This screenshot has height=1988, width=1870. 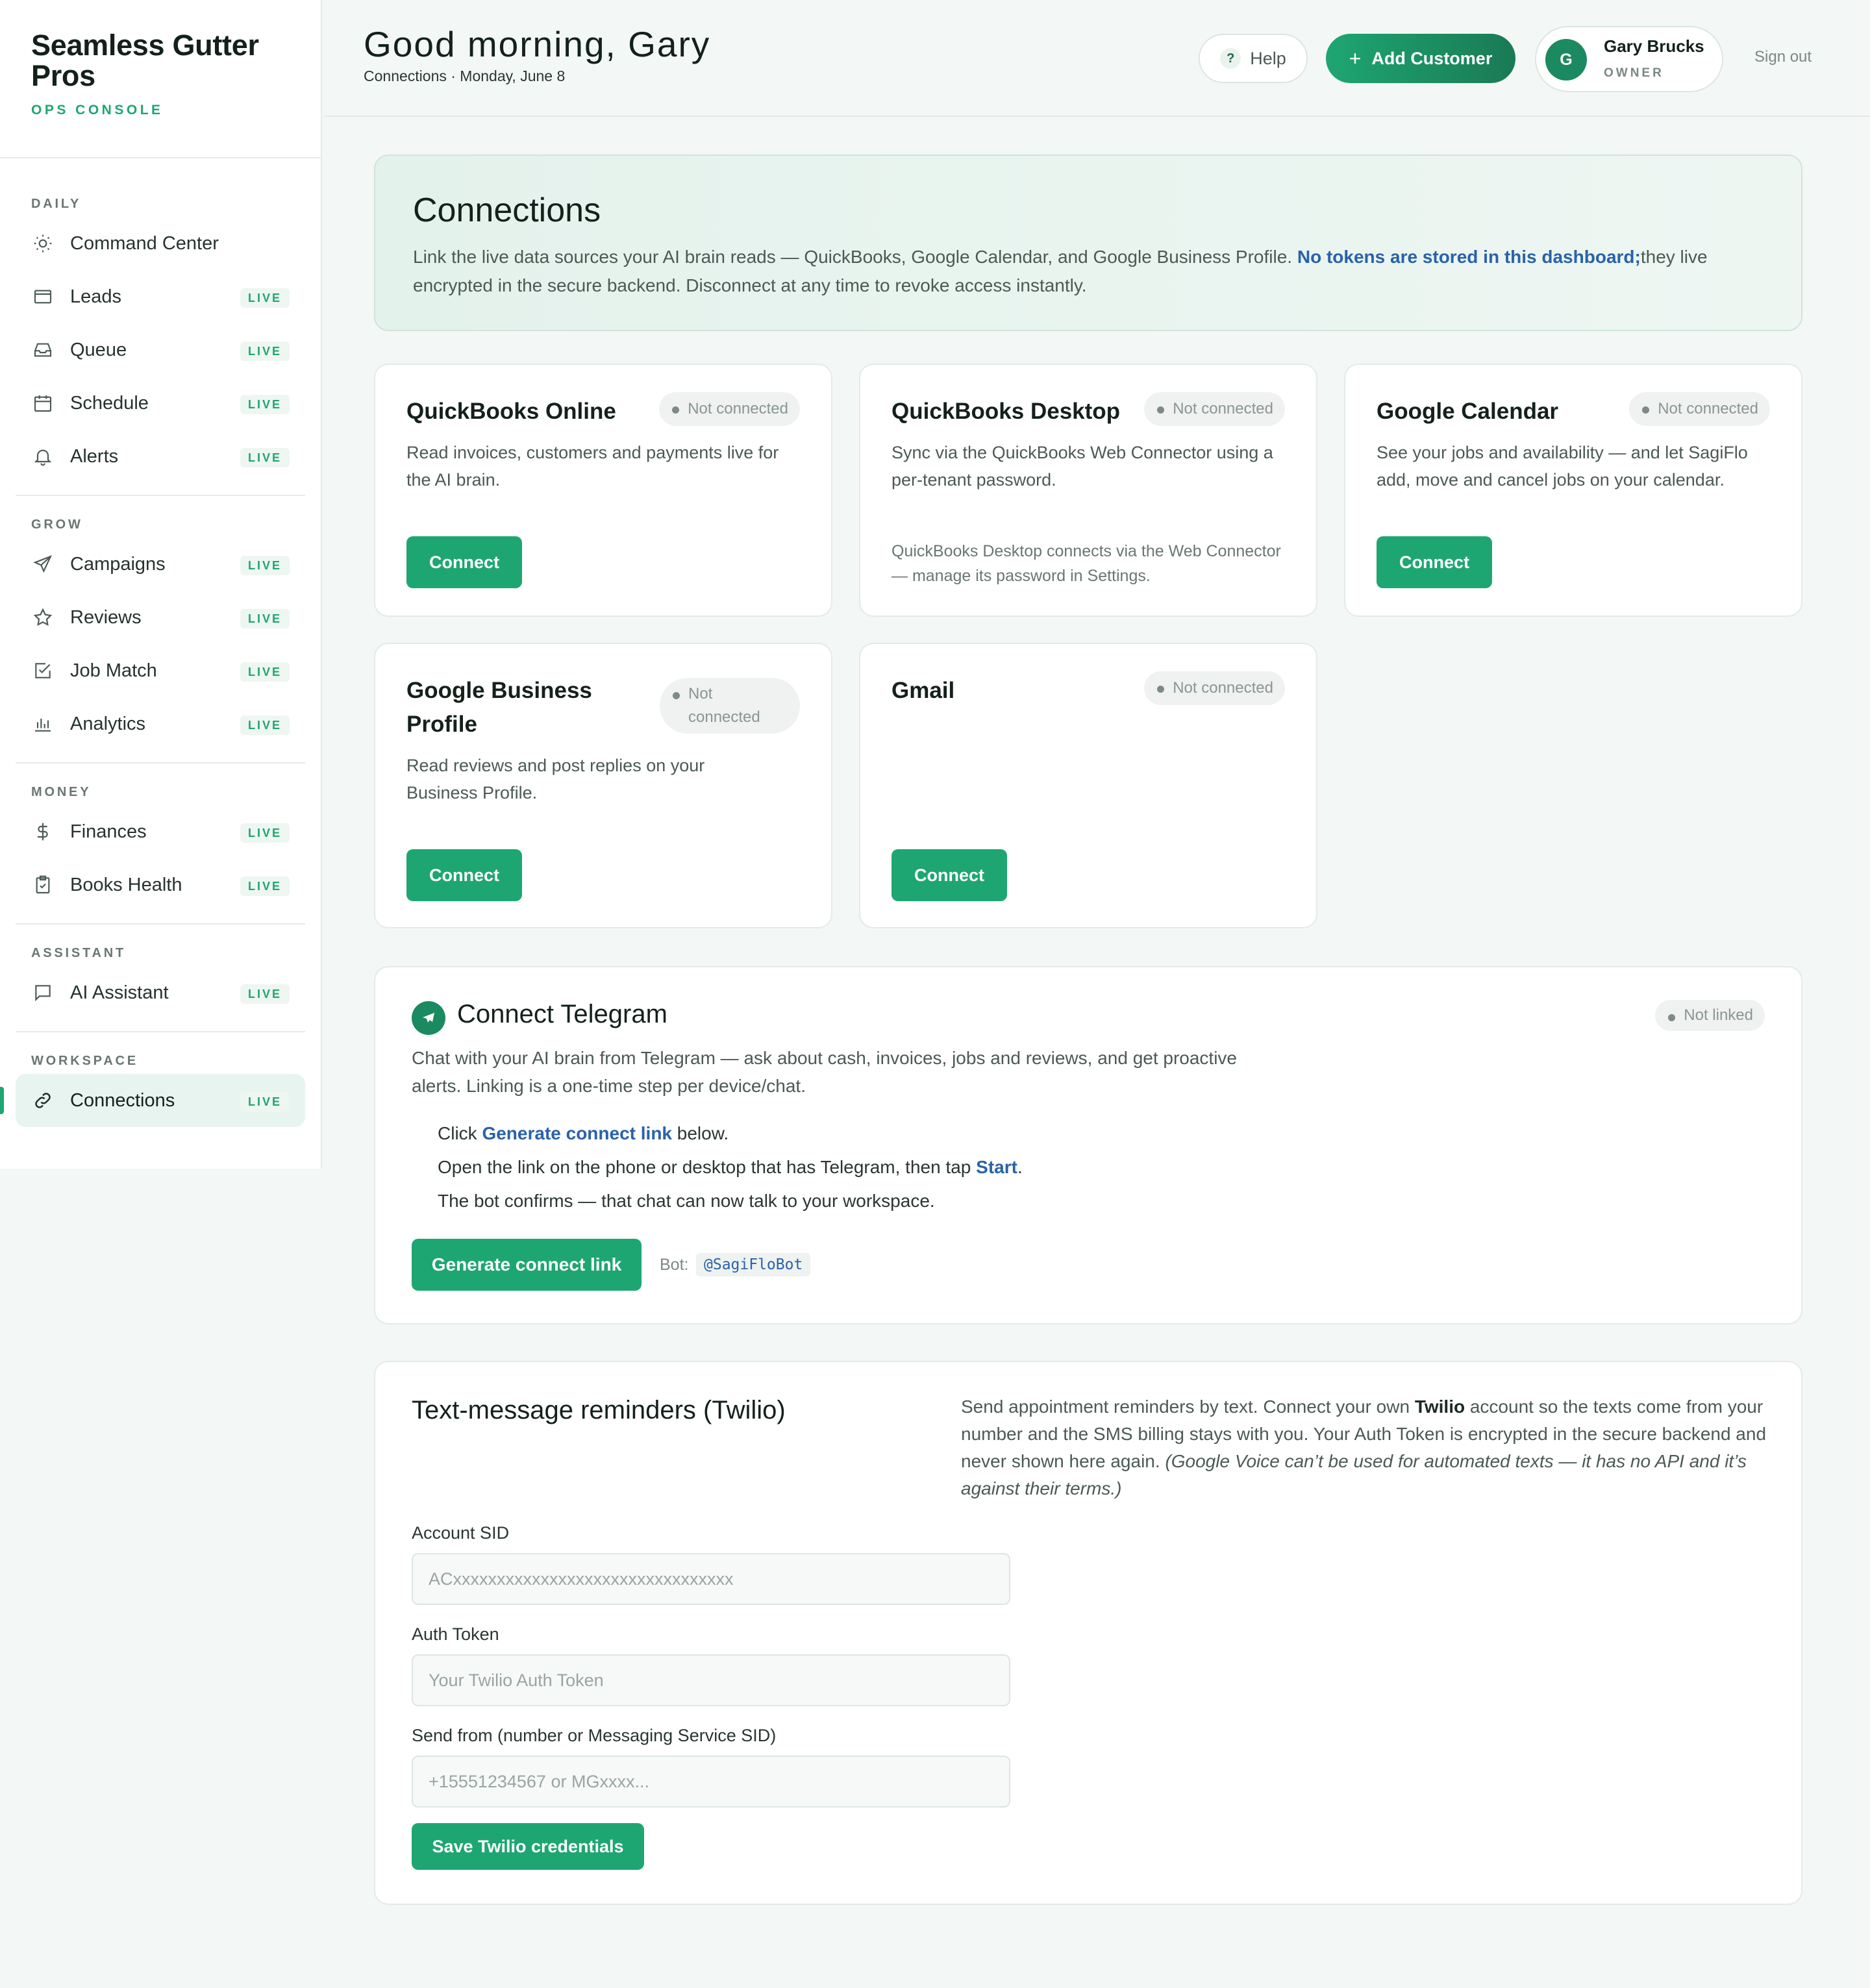 I want to click on sidebar-item-finances: Finances LIVE, so click(x=160, y=831).